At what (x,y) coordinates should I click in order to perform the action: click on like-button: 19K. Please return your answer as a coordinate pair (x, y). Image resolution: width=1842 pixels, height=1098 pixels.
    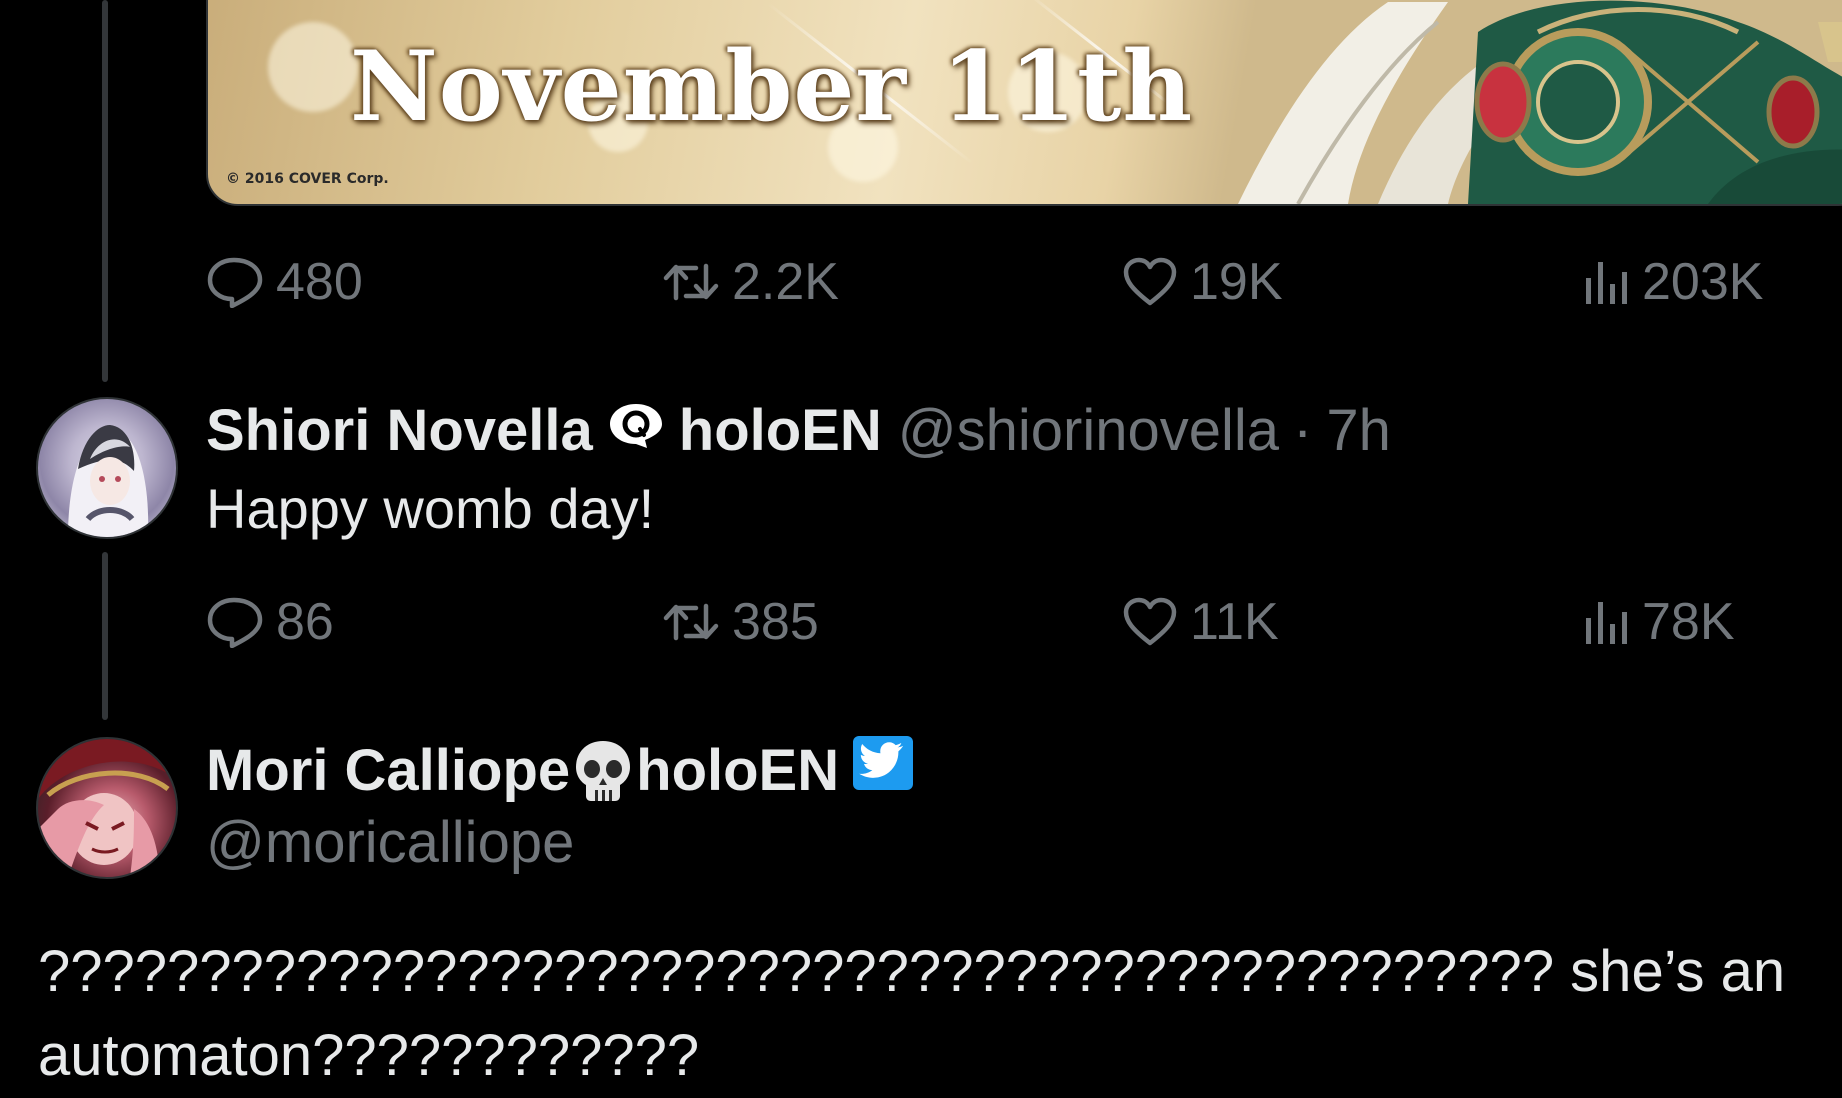
    Looking at the image, I should click on (1202, 282).